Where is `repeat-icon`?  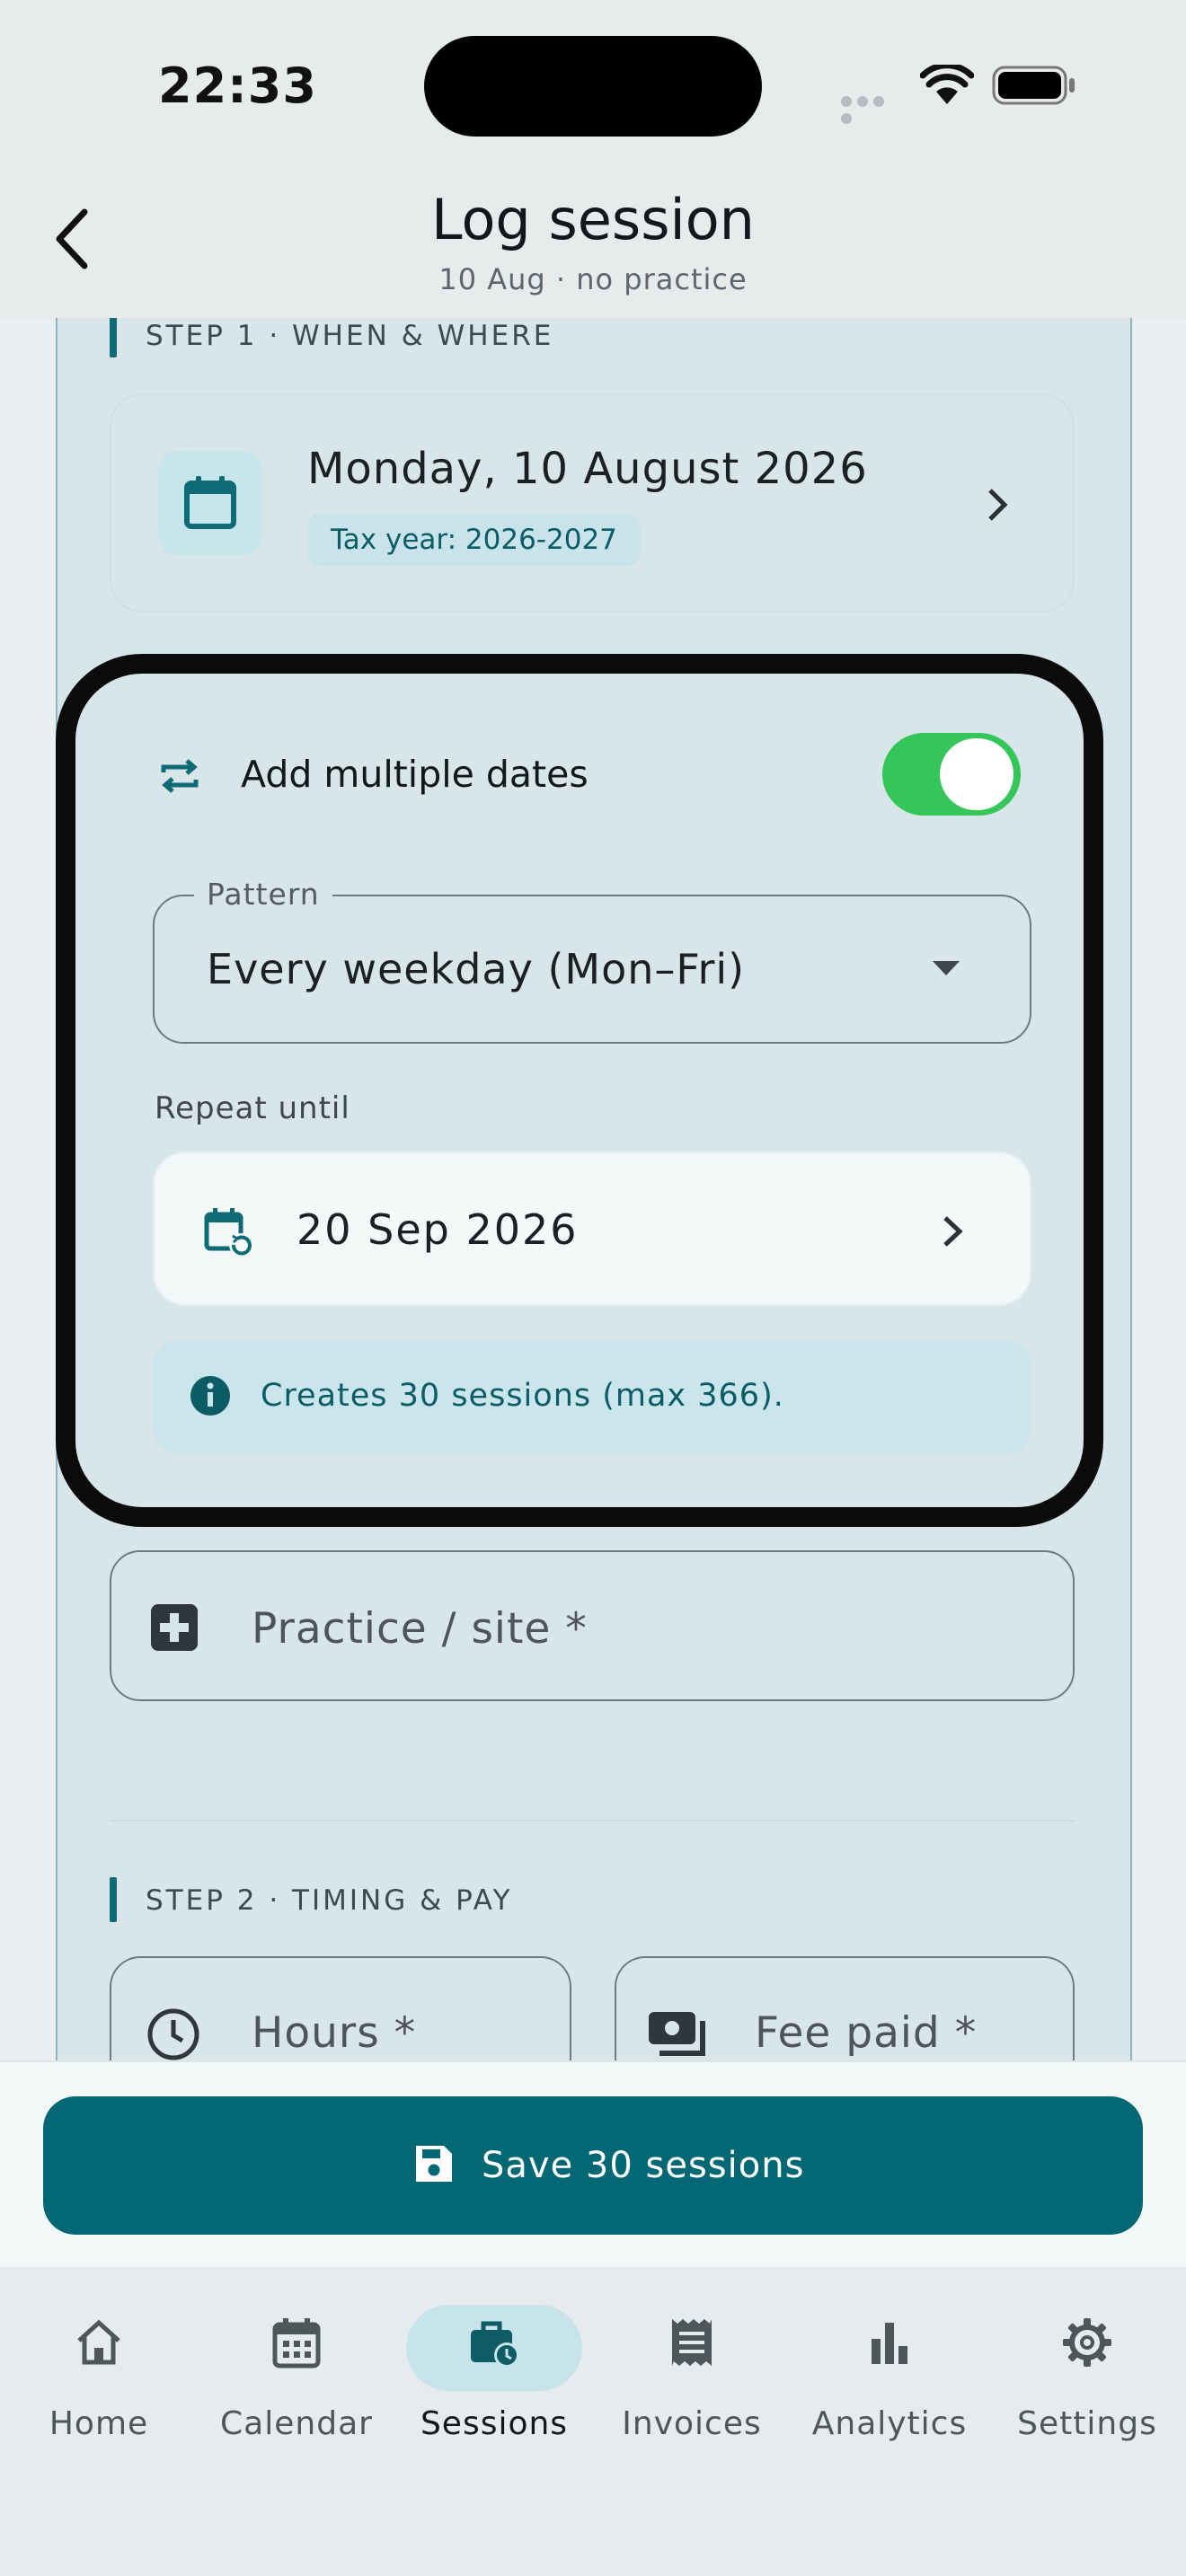
repeat-icon is located at coordinates (180, 776).